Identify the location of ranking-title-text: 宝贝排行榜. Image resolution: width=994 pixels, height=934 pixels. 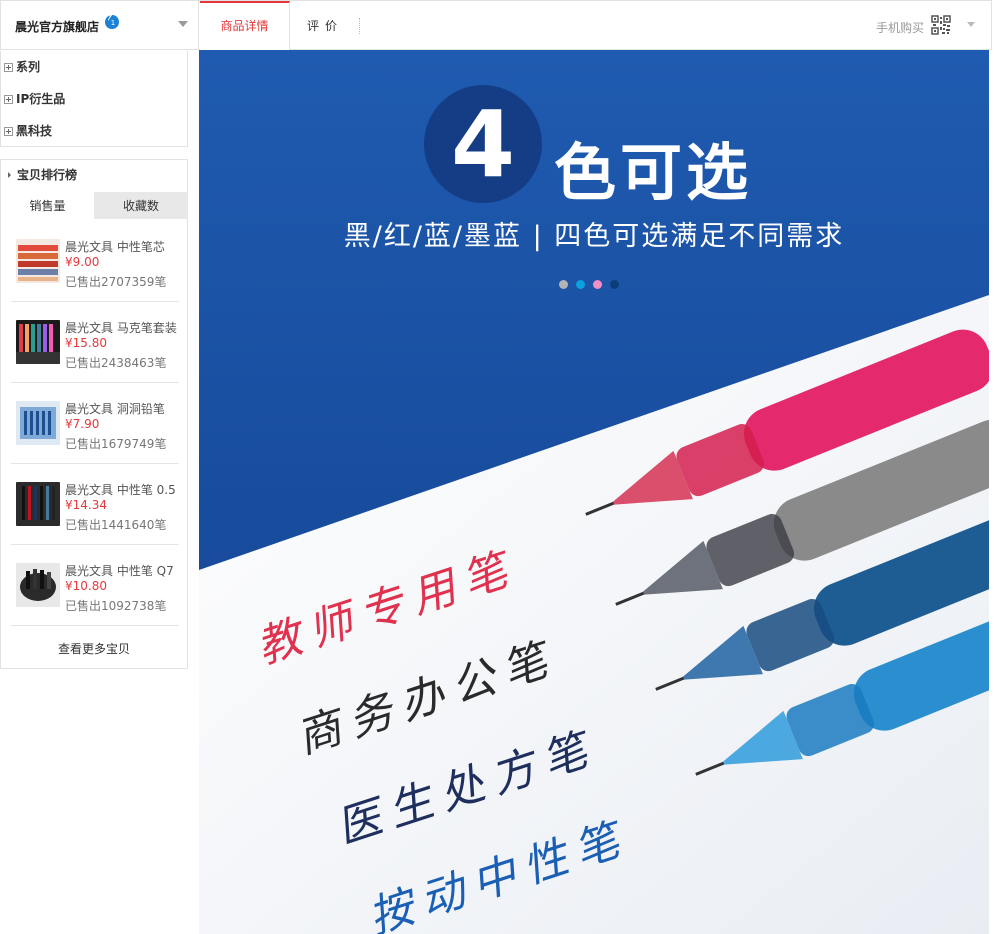
(47, 175).